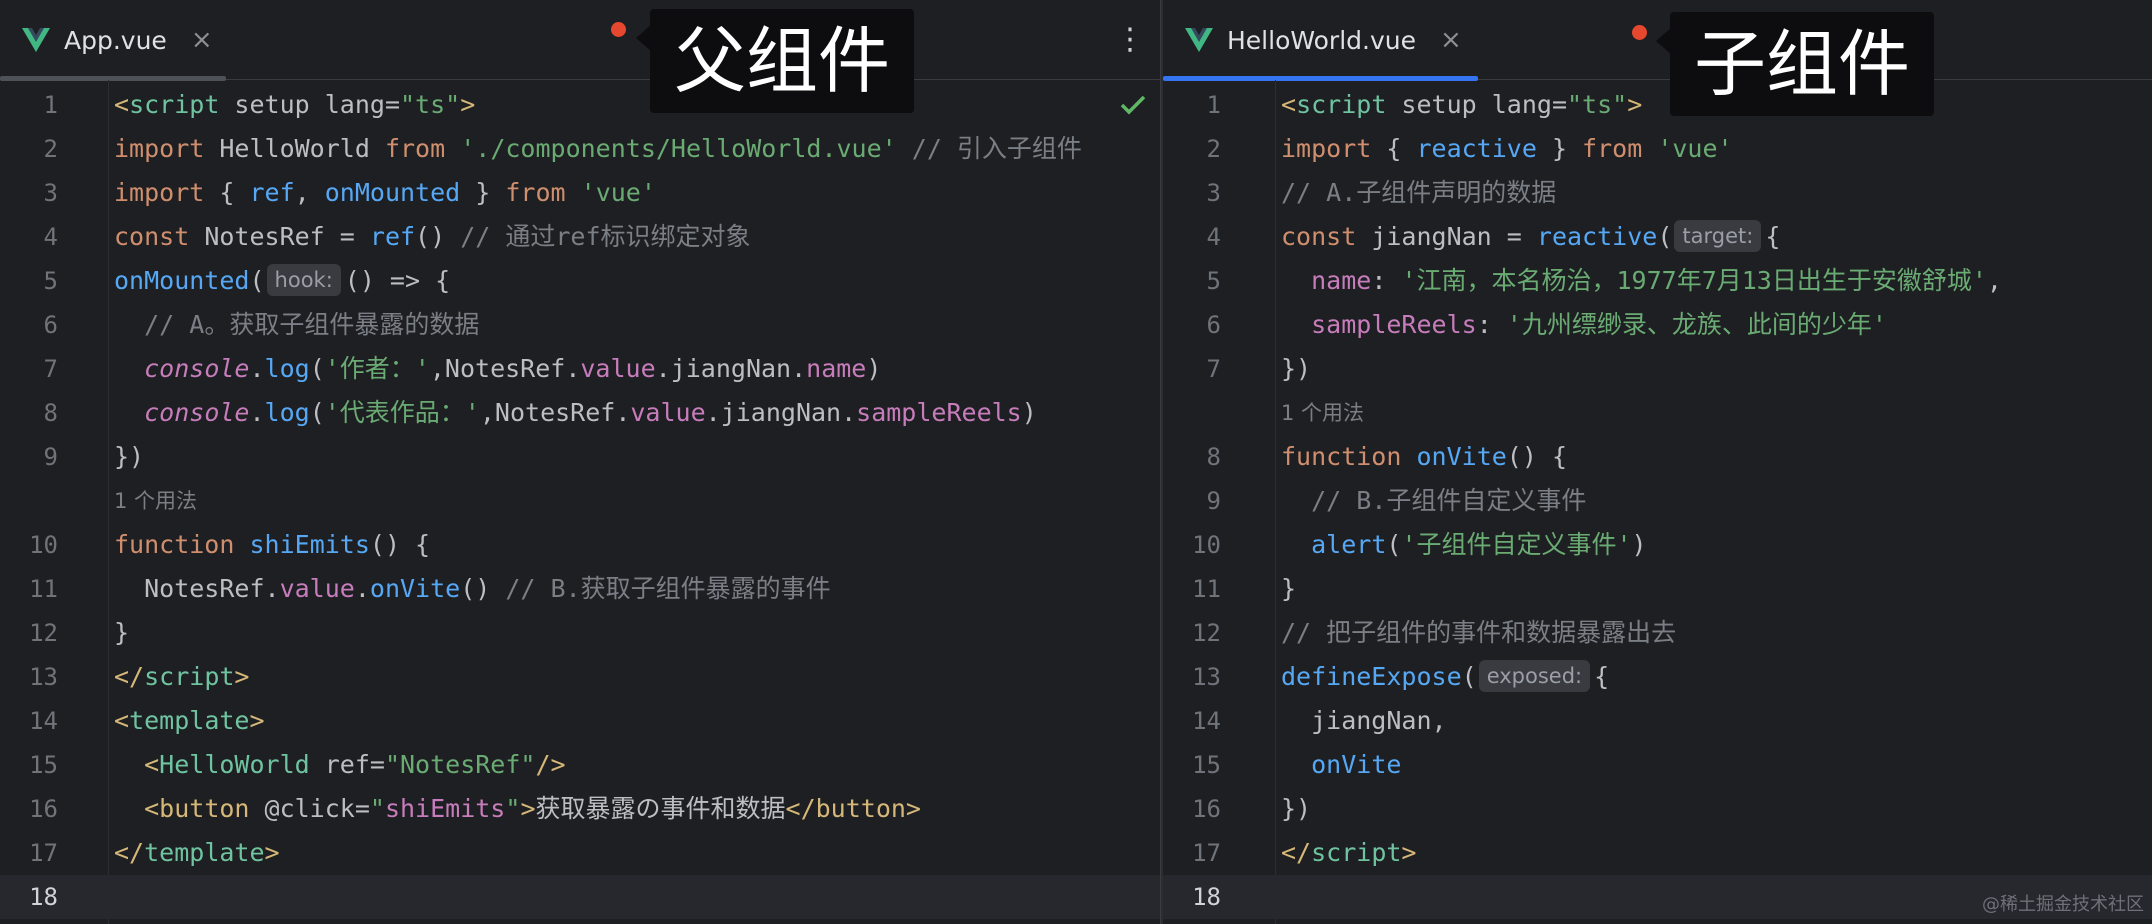 The width and height of the screenshot is (2152, 924). What do you see at coordinates (580, 457) in the screenshot?
I see `code-line: 9})` at bounding box center [580, 457].